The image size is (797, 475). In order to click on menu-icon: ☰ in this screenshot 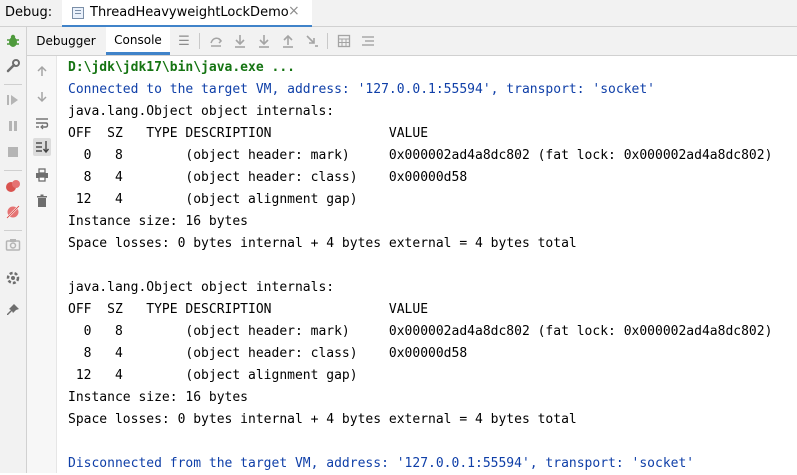, I will do `click(184, 41)`.